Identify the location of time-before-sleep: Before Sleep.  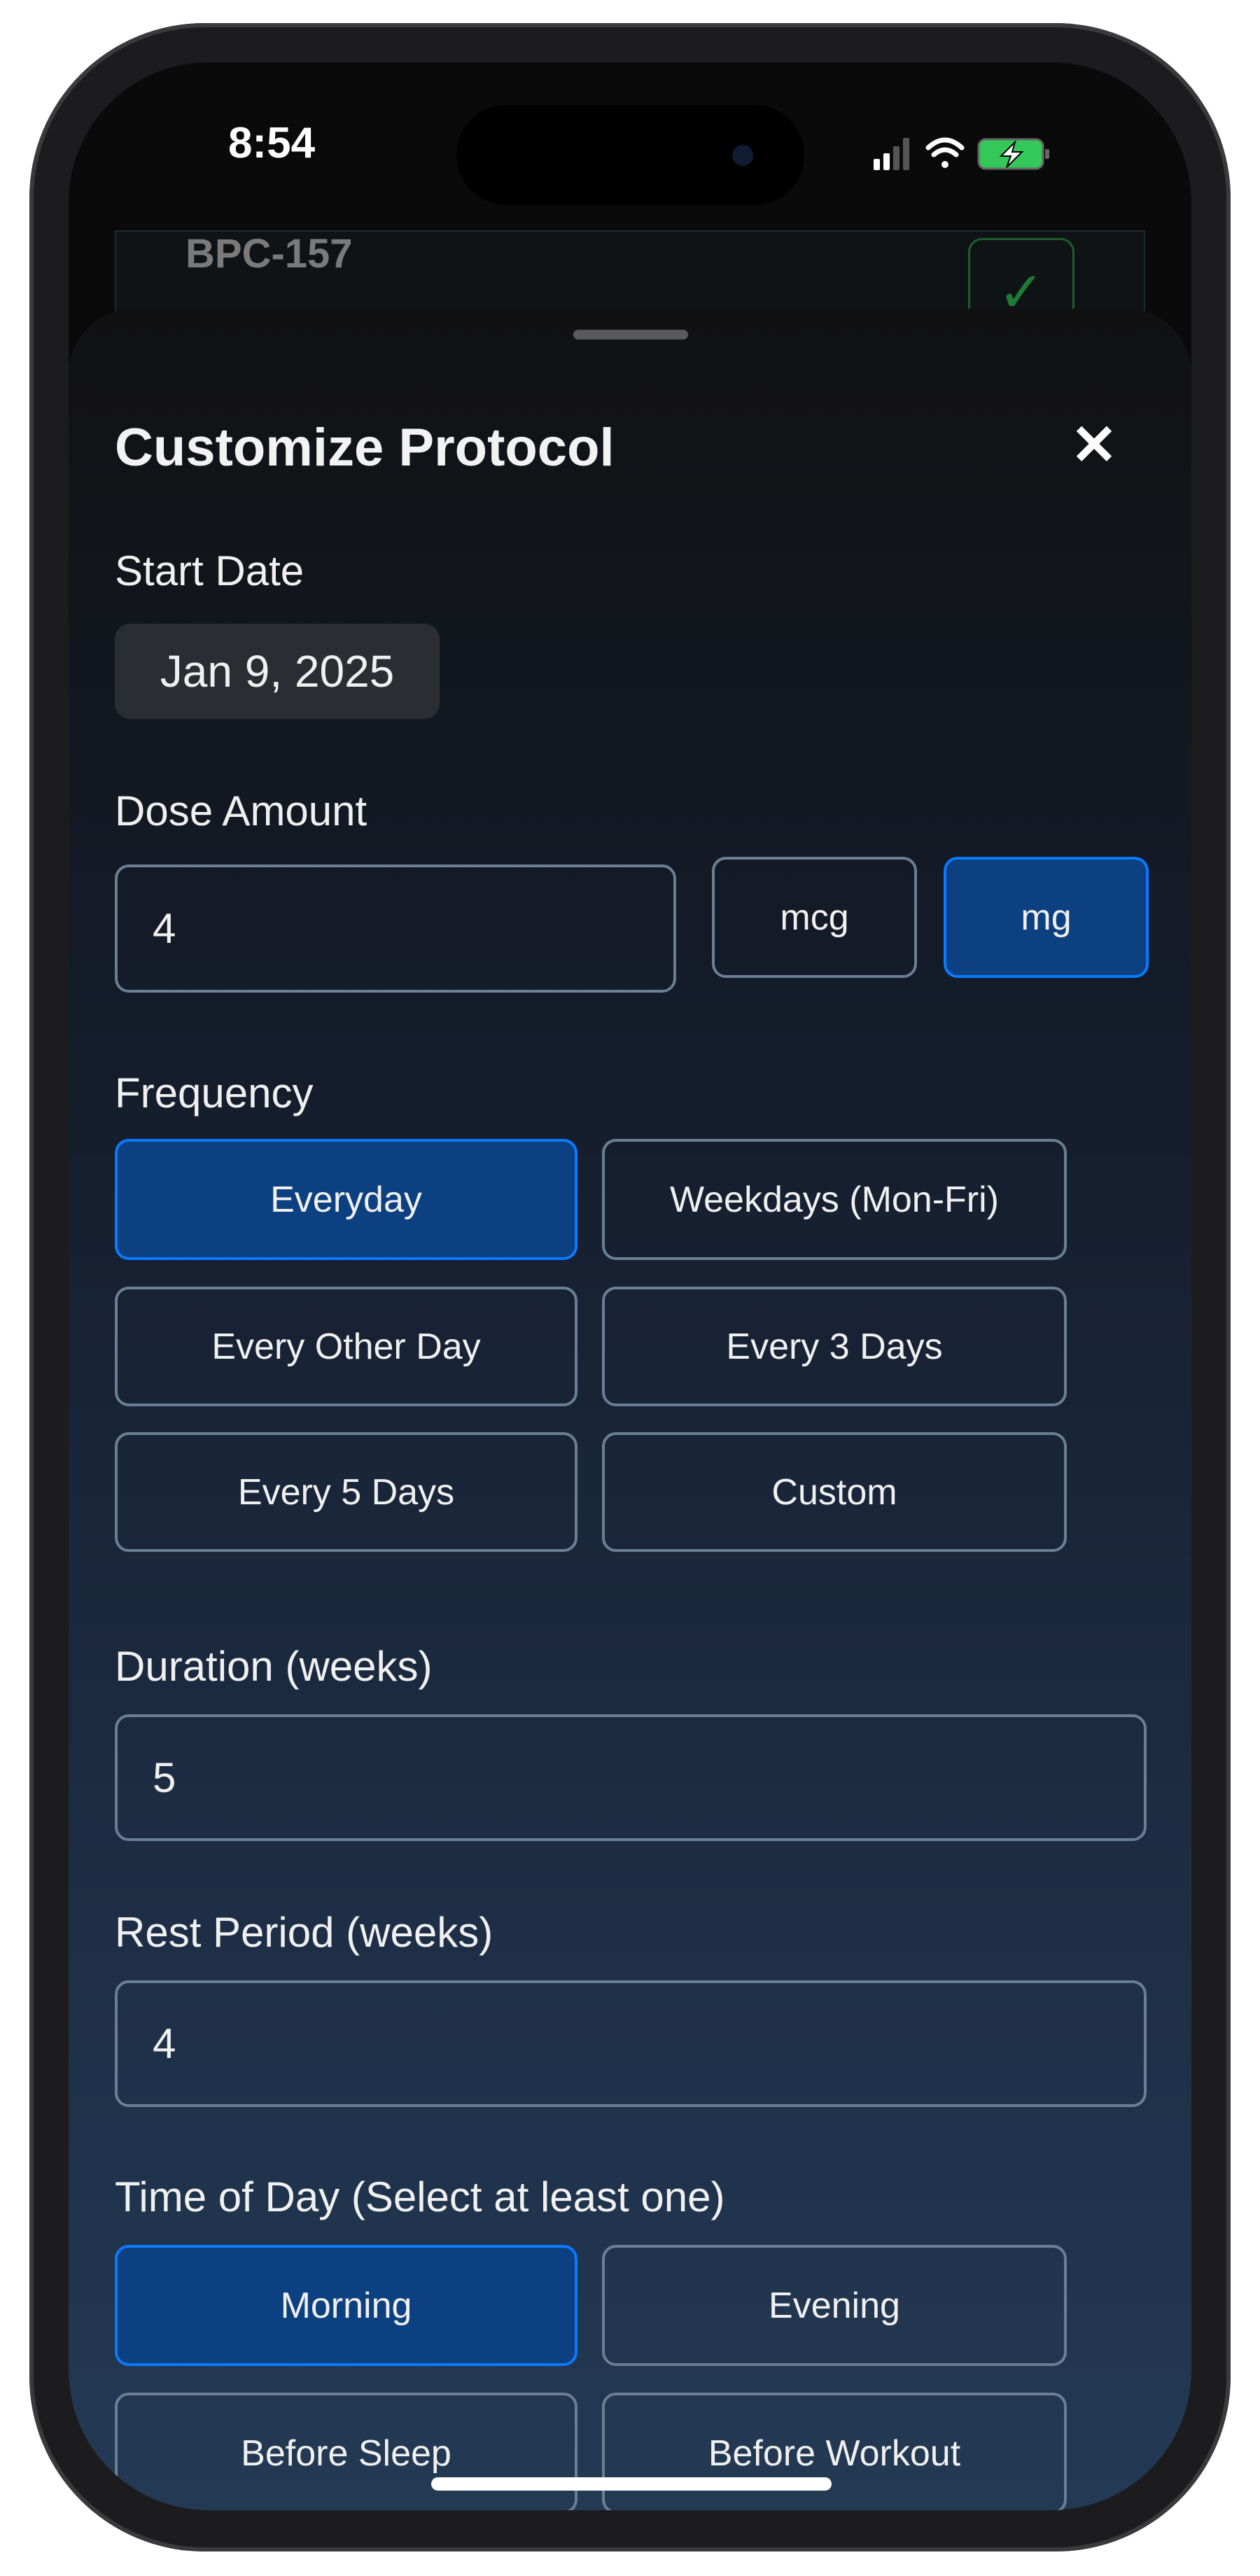
(346, 2451).